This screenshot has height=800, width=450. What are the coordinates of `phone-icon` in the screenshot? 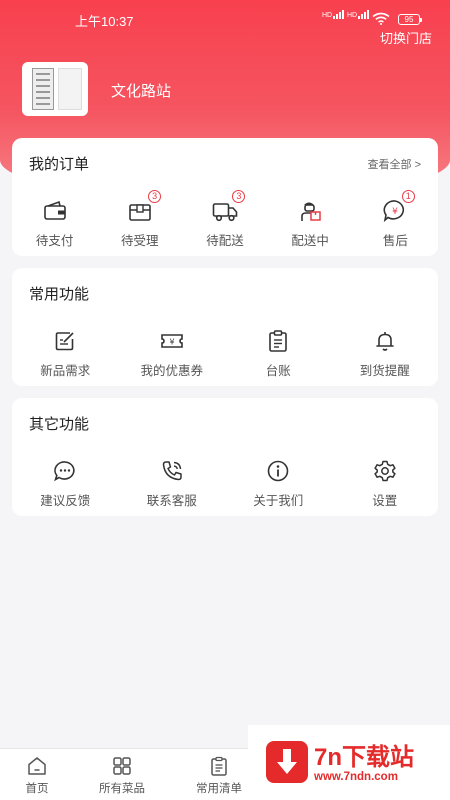 It's located at (172, 471).